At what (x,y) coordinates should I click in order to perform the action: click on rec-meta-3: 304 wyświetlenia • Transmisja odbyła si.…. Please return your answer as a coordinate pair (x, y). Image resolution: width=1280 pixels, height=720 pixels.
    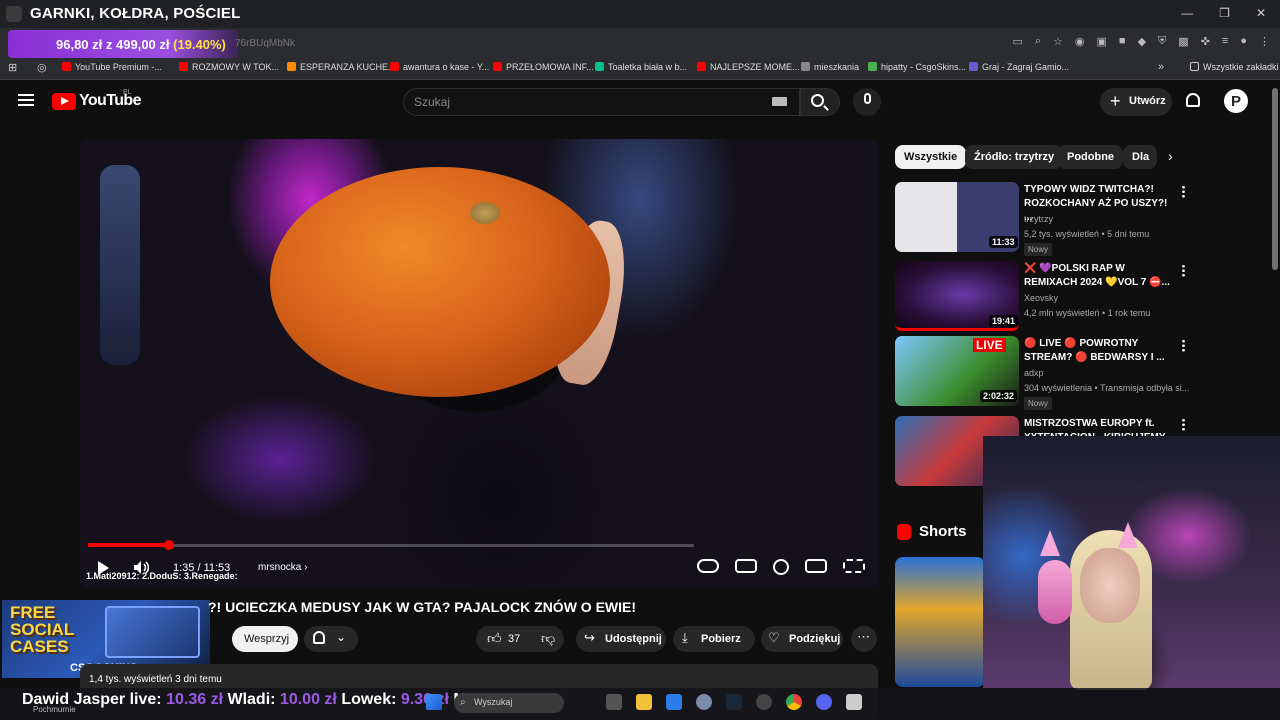
    Looking at the image, I should click on (1106, 388).